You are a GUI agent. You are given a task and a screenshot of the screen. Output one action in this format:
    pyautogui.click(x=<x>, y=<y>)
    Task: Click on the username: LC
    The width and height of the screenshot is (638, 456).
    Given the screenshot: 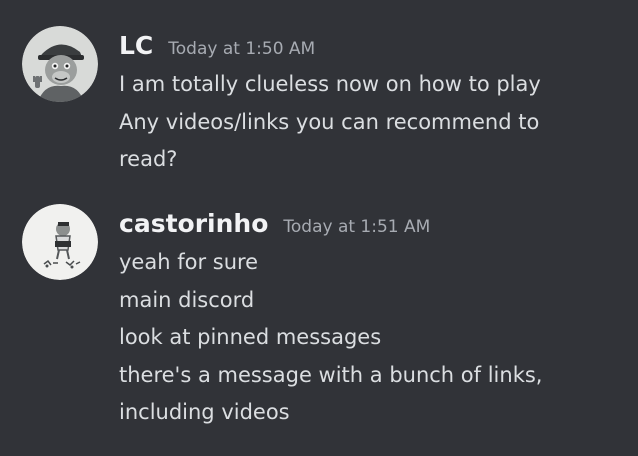 What is the action you would take?
    pyautogui.click(x=136, y=46)
    